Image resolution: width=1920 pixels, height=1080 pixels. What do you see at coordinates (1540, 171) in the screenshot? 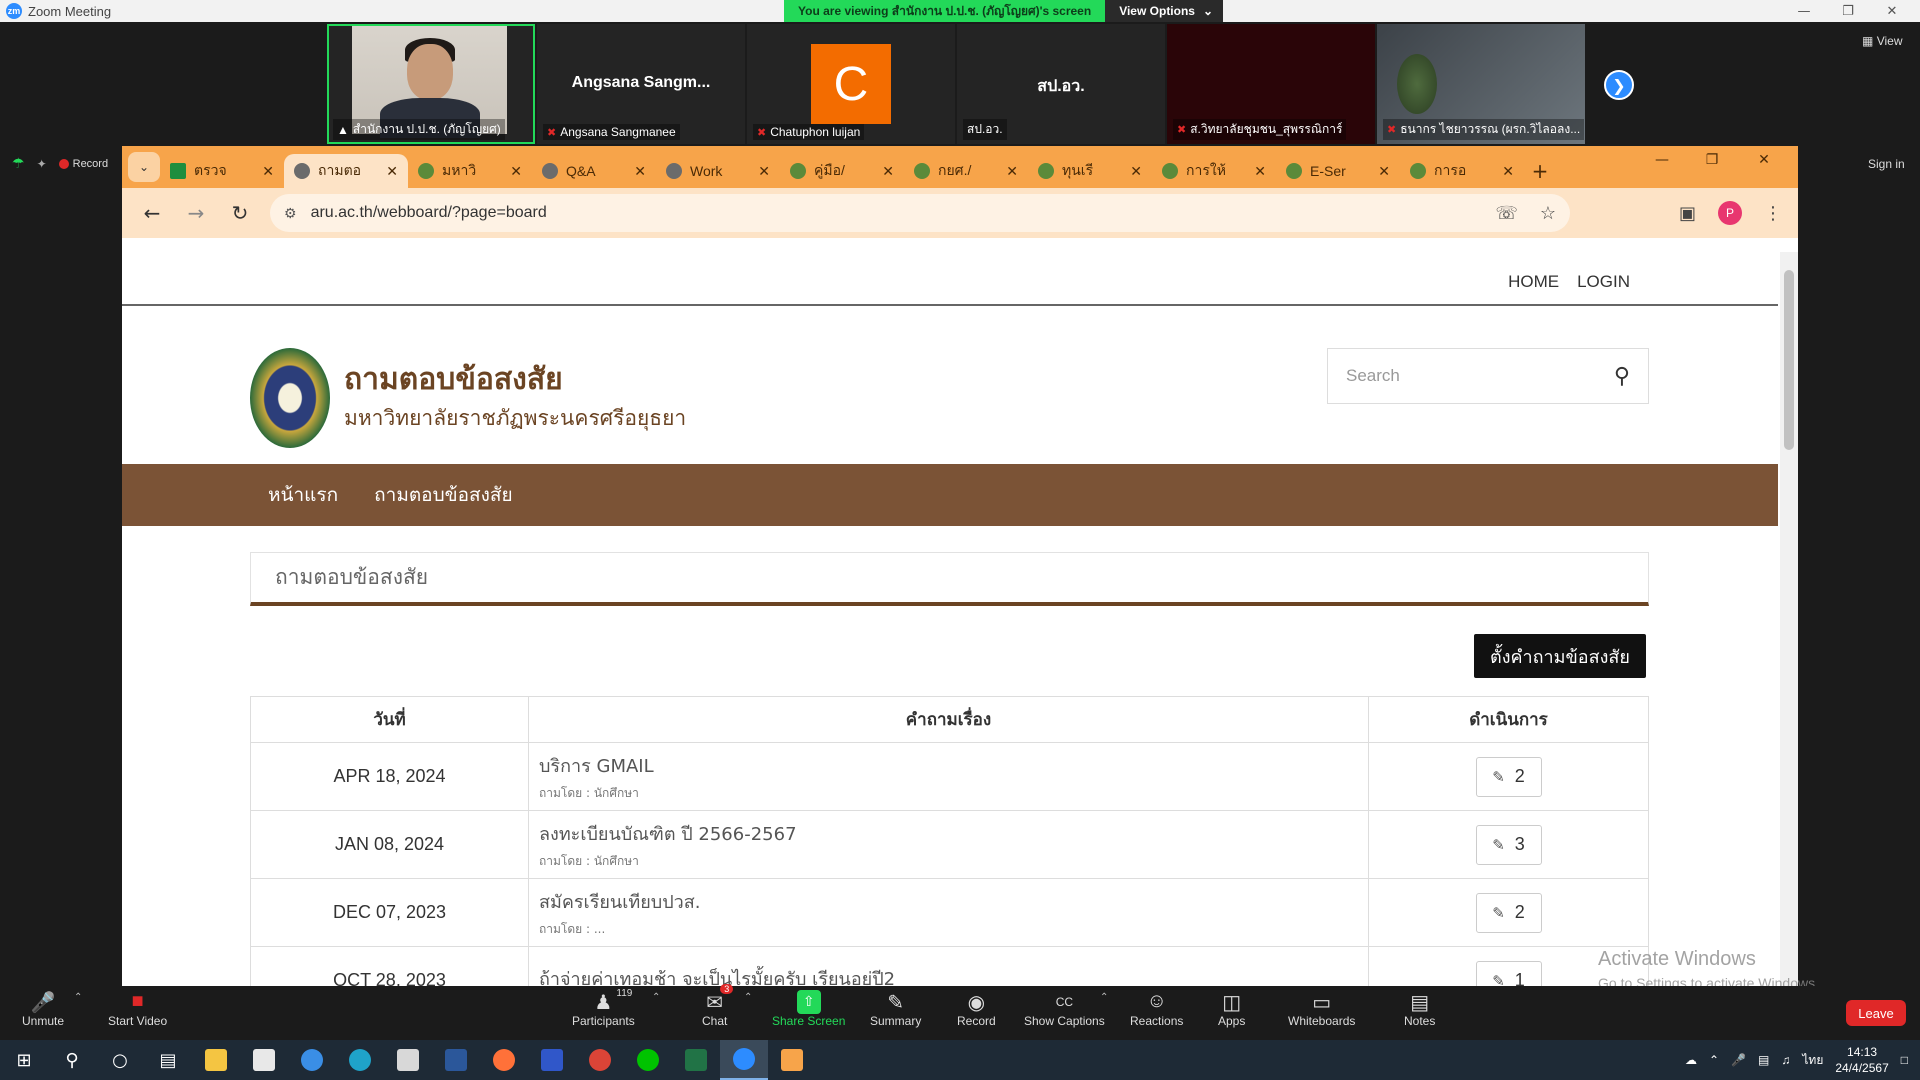
I see `new-tab-icon: +` at bounding box center [1540, 171].